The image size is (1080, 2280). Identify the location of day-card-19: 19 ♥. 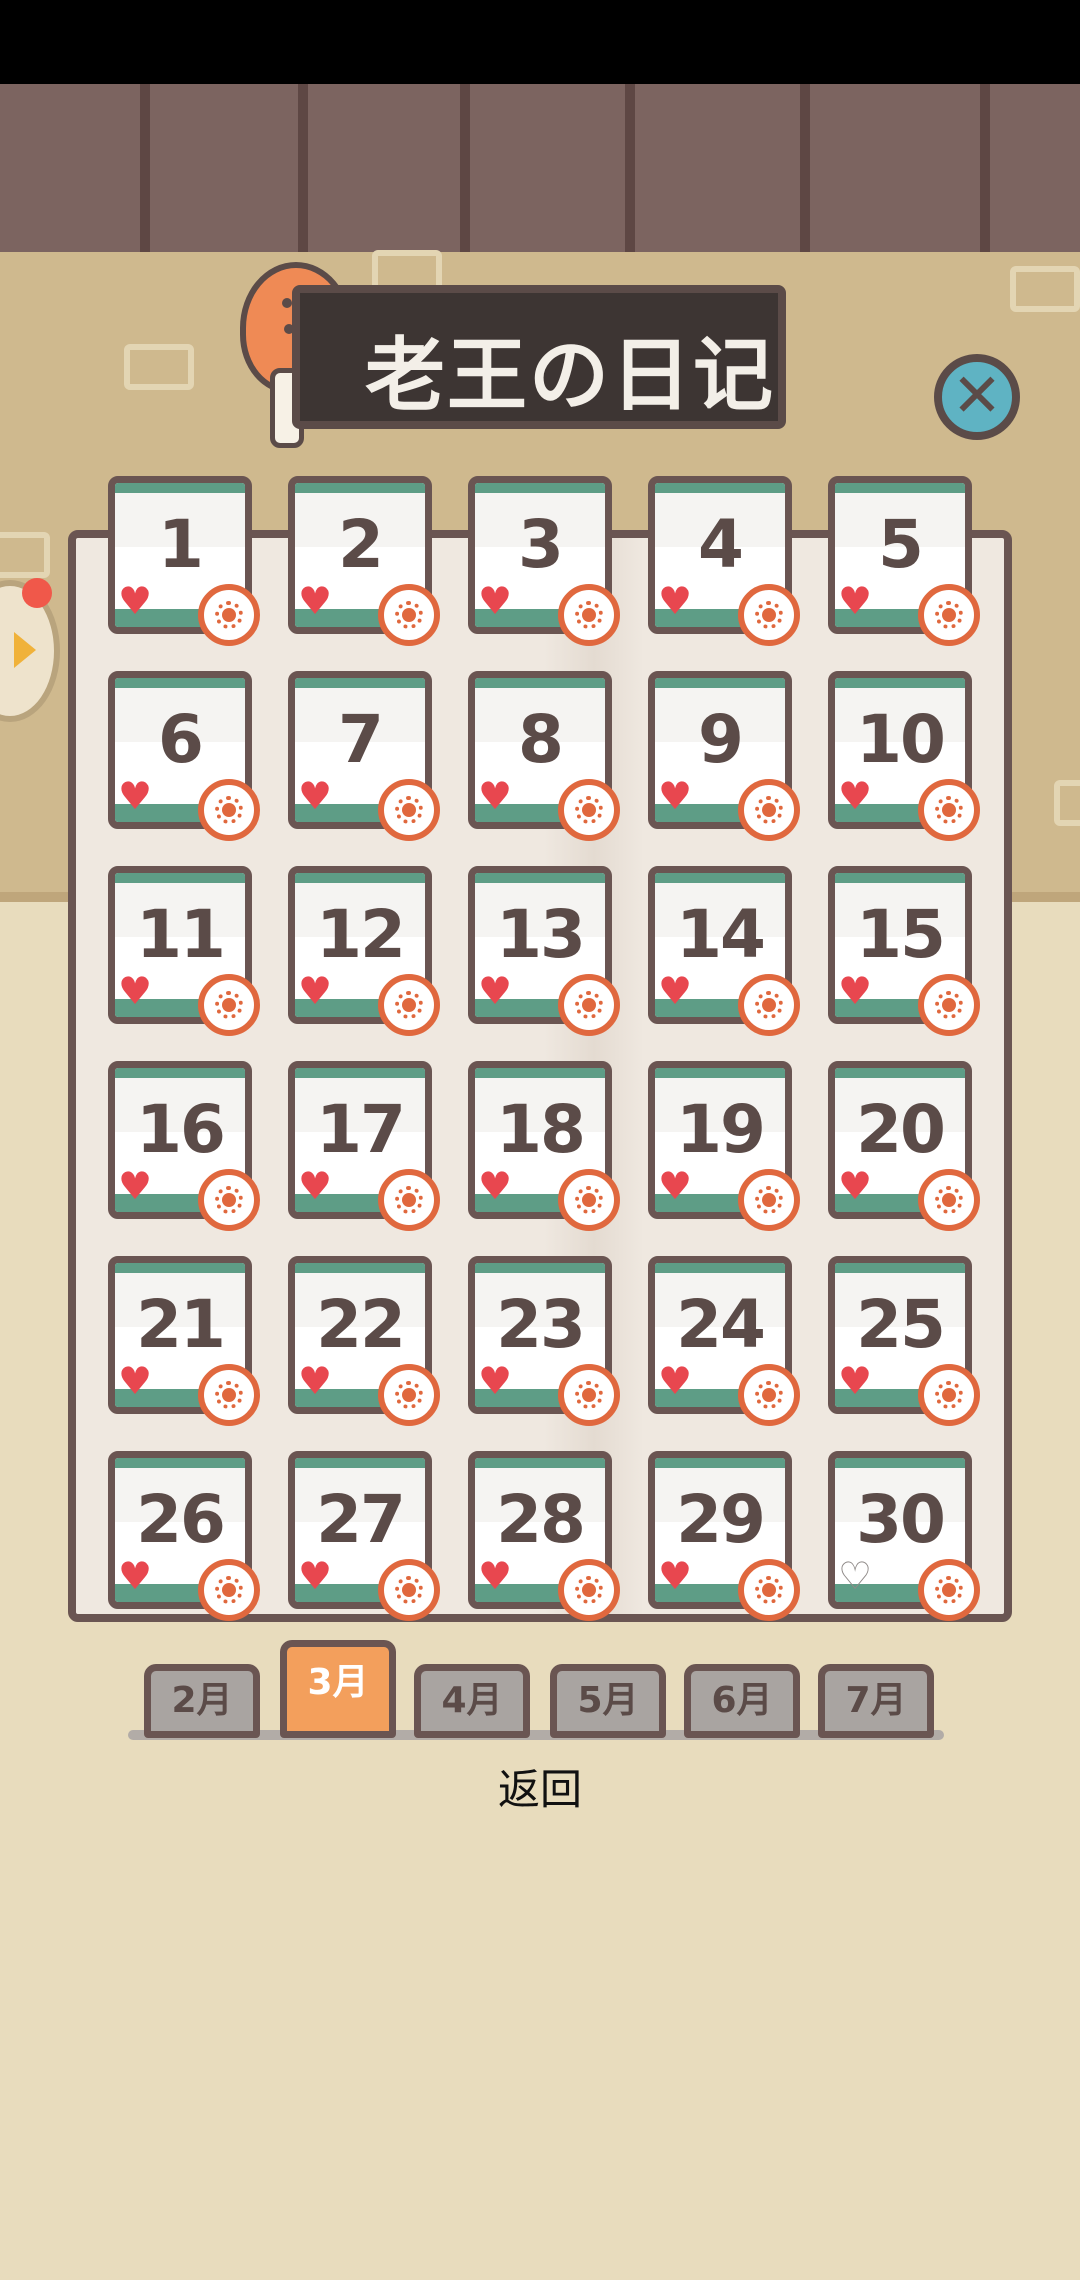
(724, 1146).